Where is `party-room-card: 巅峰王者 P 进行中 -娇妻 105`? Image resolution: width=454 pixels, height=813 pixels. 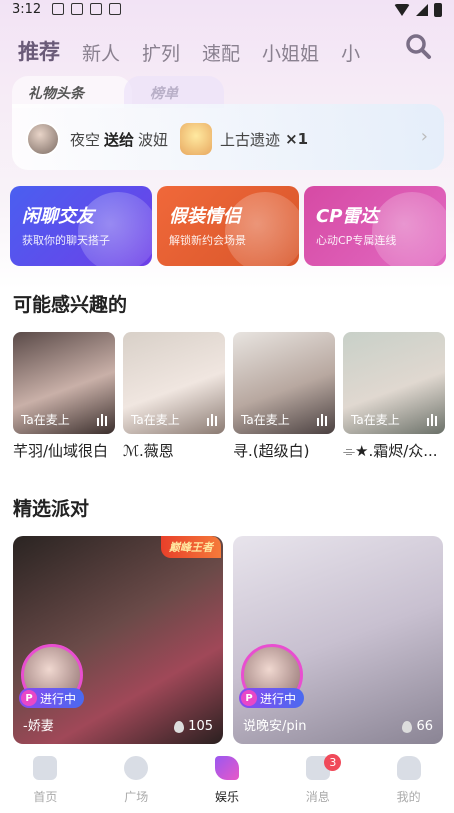
party-room-card: 巅峰王者 P 进行中 -娇妻 105 is located at coordinates (118, 640).